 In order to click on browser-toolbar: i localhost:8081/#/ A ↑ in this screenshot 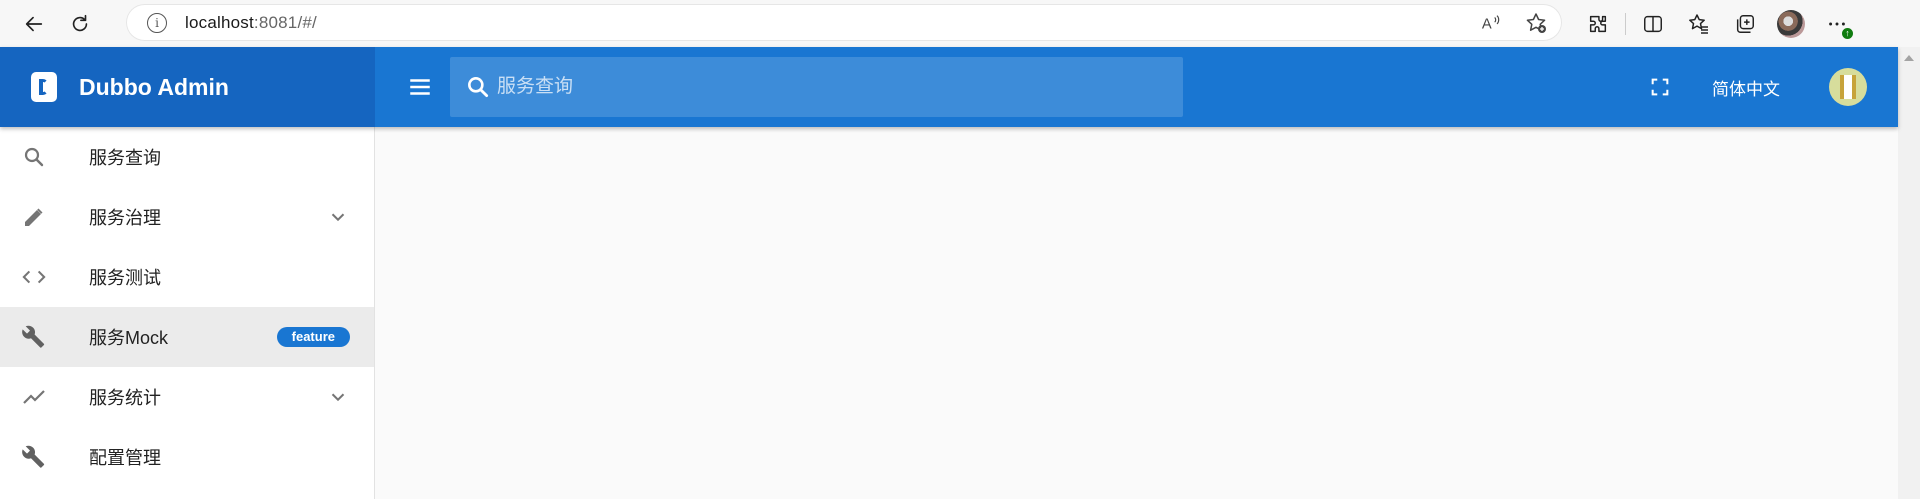, I will do `click(960, 23)`.